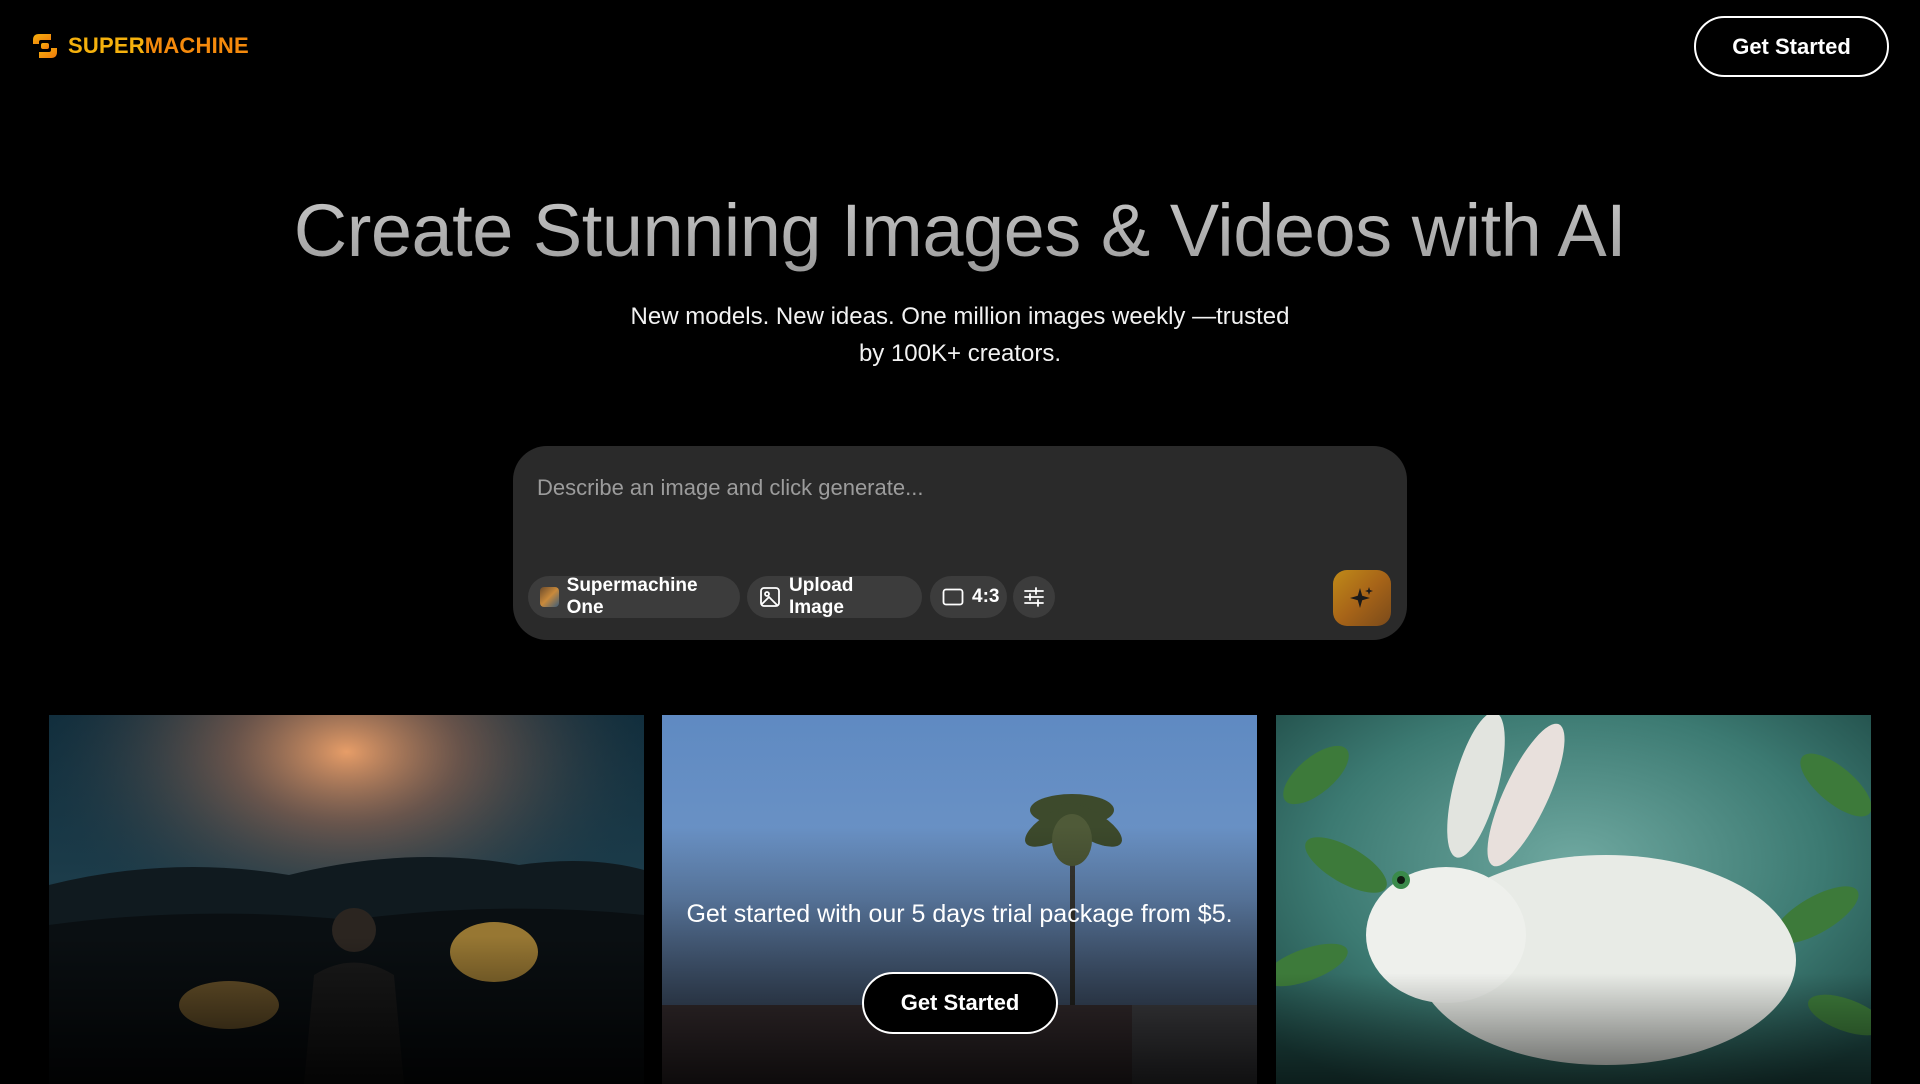 This screenshot has height=1084, width=1920. What do you see at coordinates (821, 596) in the screenshot?
I see `upload-label: Upload Image` at bounding box center [821, 596].